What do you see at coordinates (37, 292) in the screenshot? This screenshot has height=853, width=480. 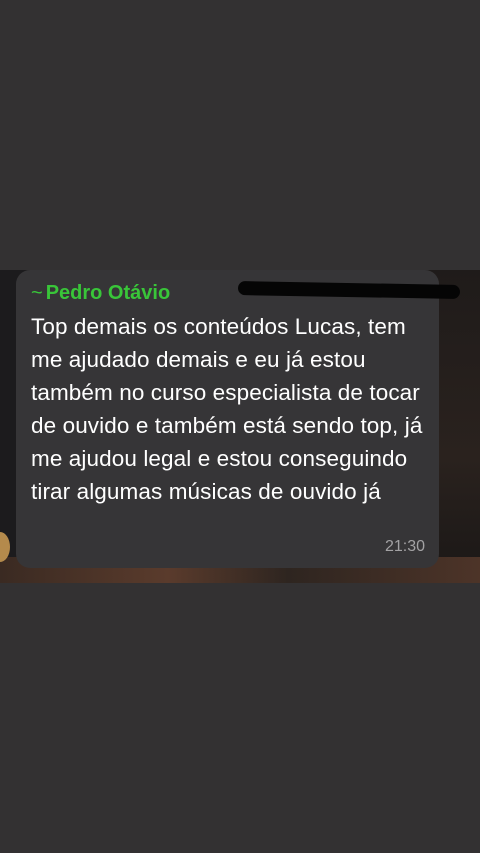 I see `sender-prefix: ~` at bounding box center [37, 292].